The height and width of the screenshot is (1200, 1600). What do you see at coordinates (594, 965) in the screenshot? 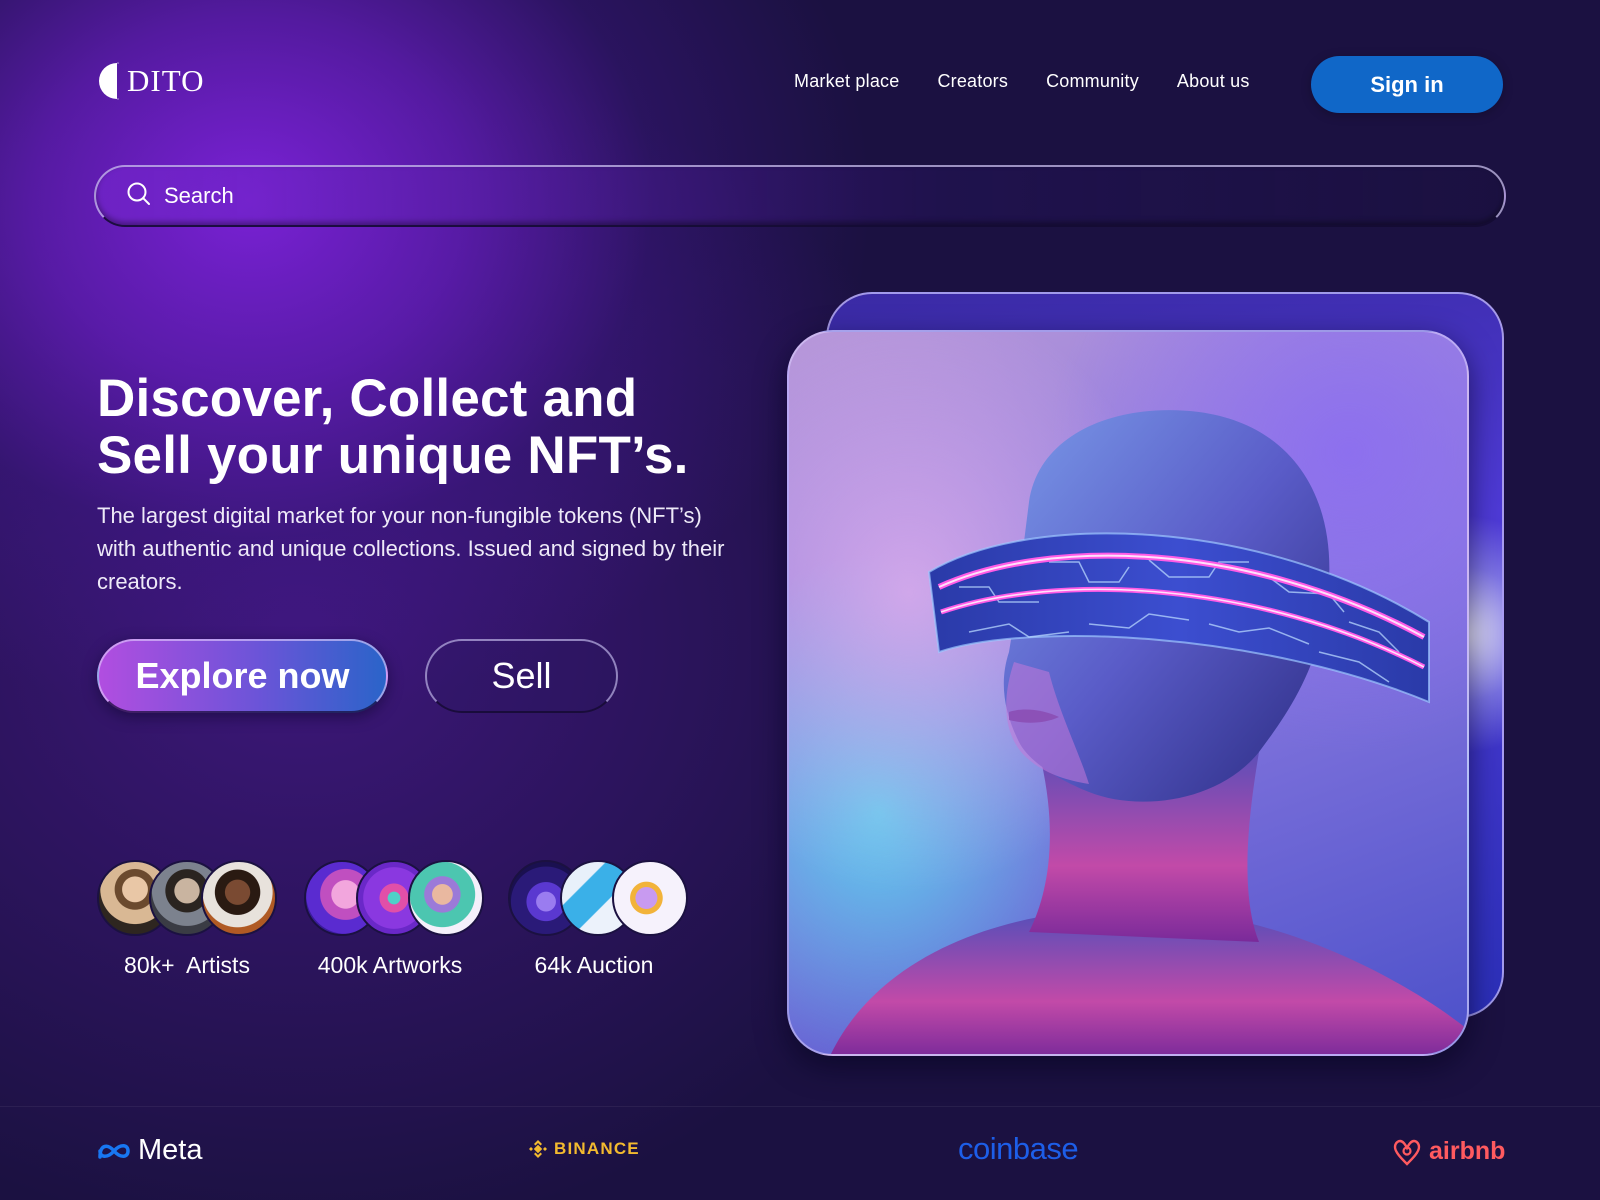
I see `stat-auction-label: 64k Auction` at bounding box center [594, 965].